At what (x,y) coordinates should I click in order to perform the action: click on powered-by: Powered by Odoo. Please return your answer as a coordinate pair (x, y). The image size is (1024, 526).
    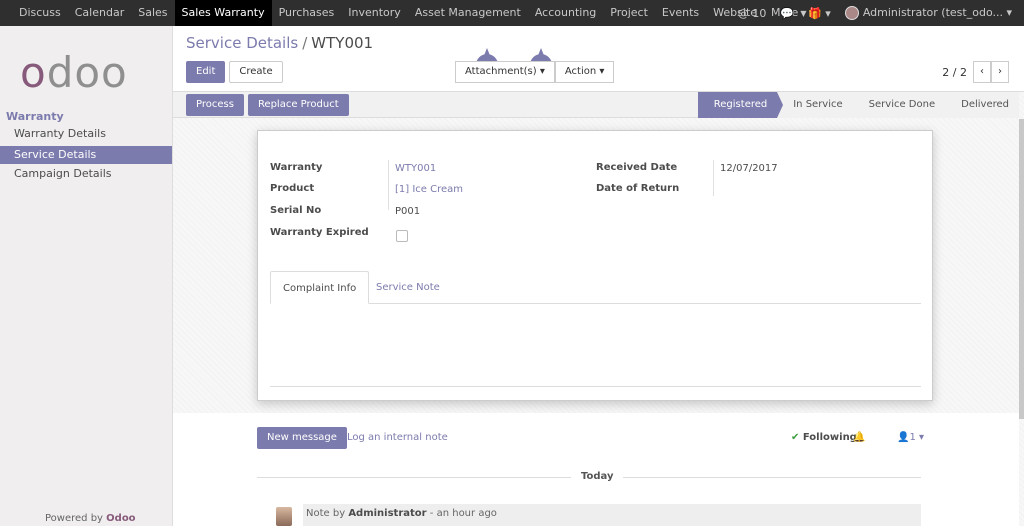
    Looking at the image, I should click on (90, 518).